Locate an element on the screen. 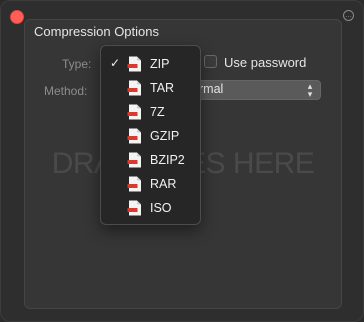  zip-file-icon is located at coordinates (134, 64).